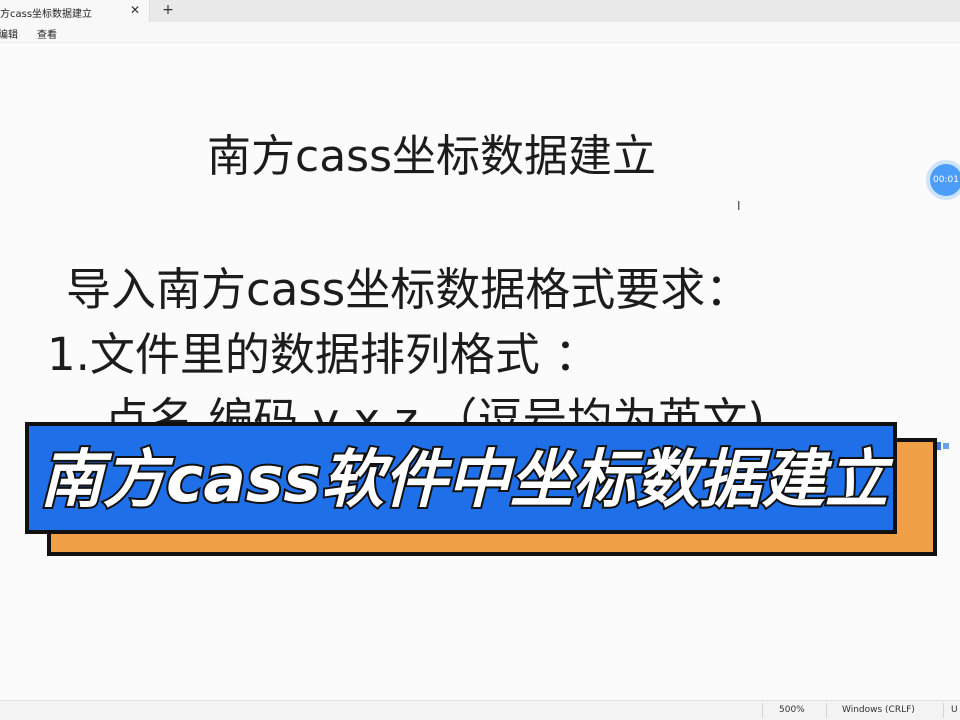 Image resolution: width=960 pixels, height=720 pixels. I want to click on line-ending: Windows (CRLF), so click(878, 710).